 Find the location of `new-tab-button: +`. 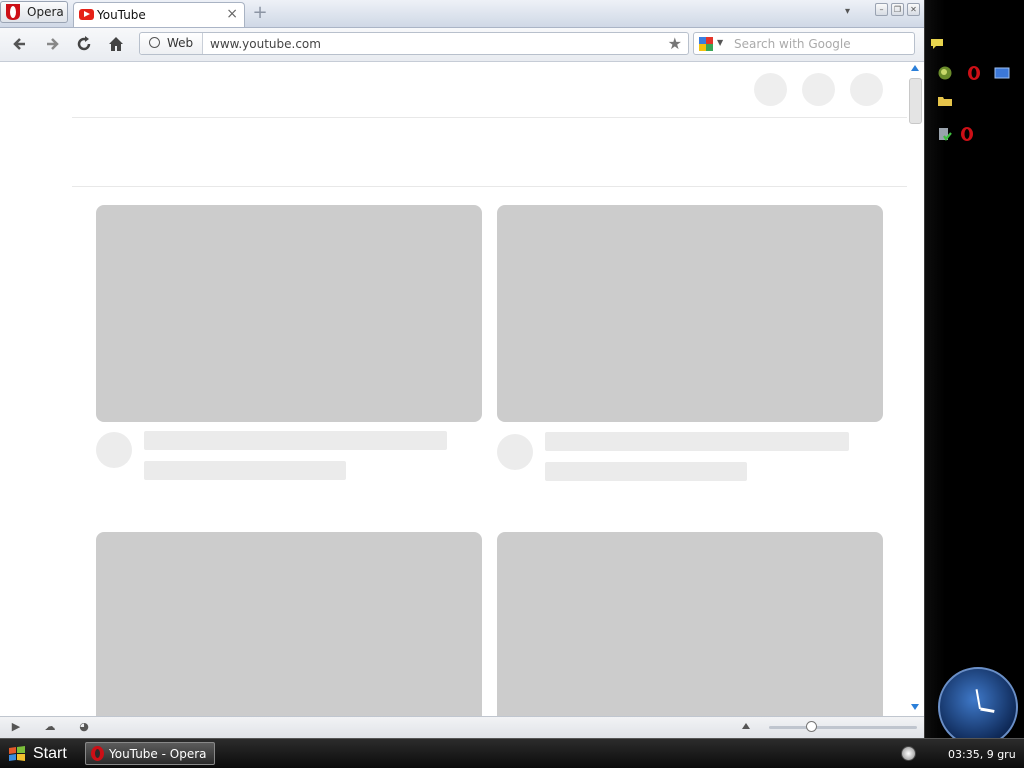

new-tab-button: + is located at coordinates (260, 13).